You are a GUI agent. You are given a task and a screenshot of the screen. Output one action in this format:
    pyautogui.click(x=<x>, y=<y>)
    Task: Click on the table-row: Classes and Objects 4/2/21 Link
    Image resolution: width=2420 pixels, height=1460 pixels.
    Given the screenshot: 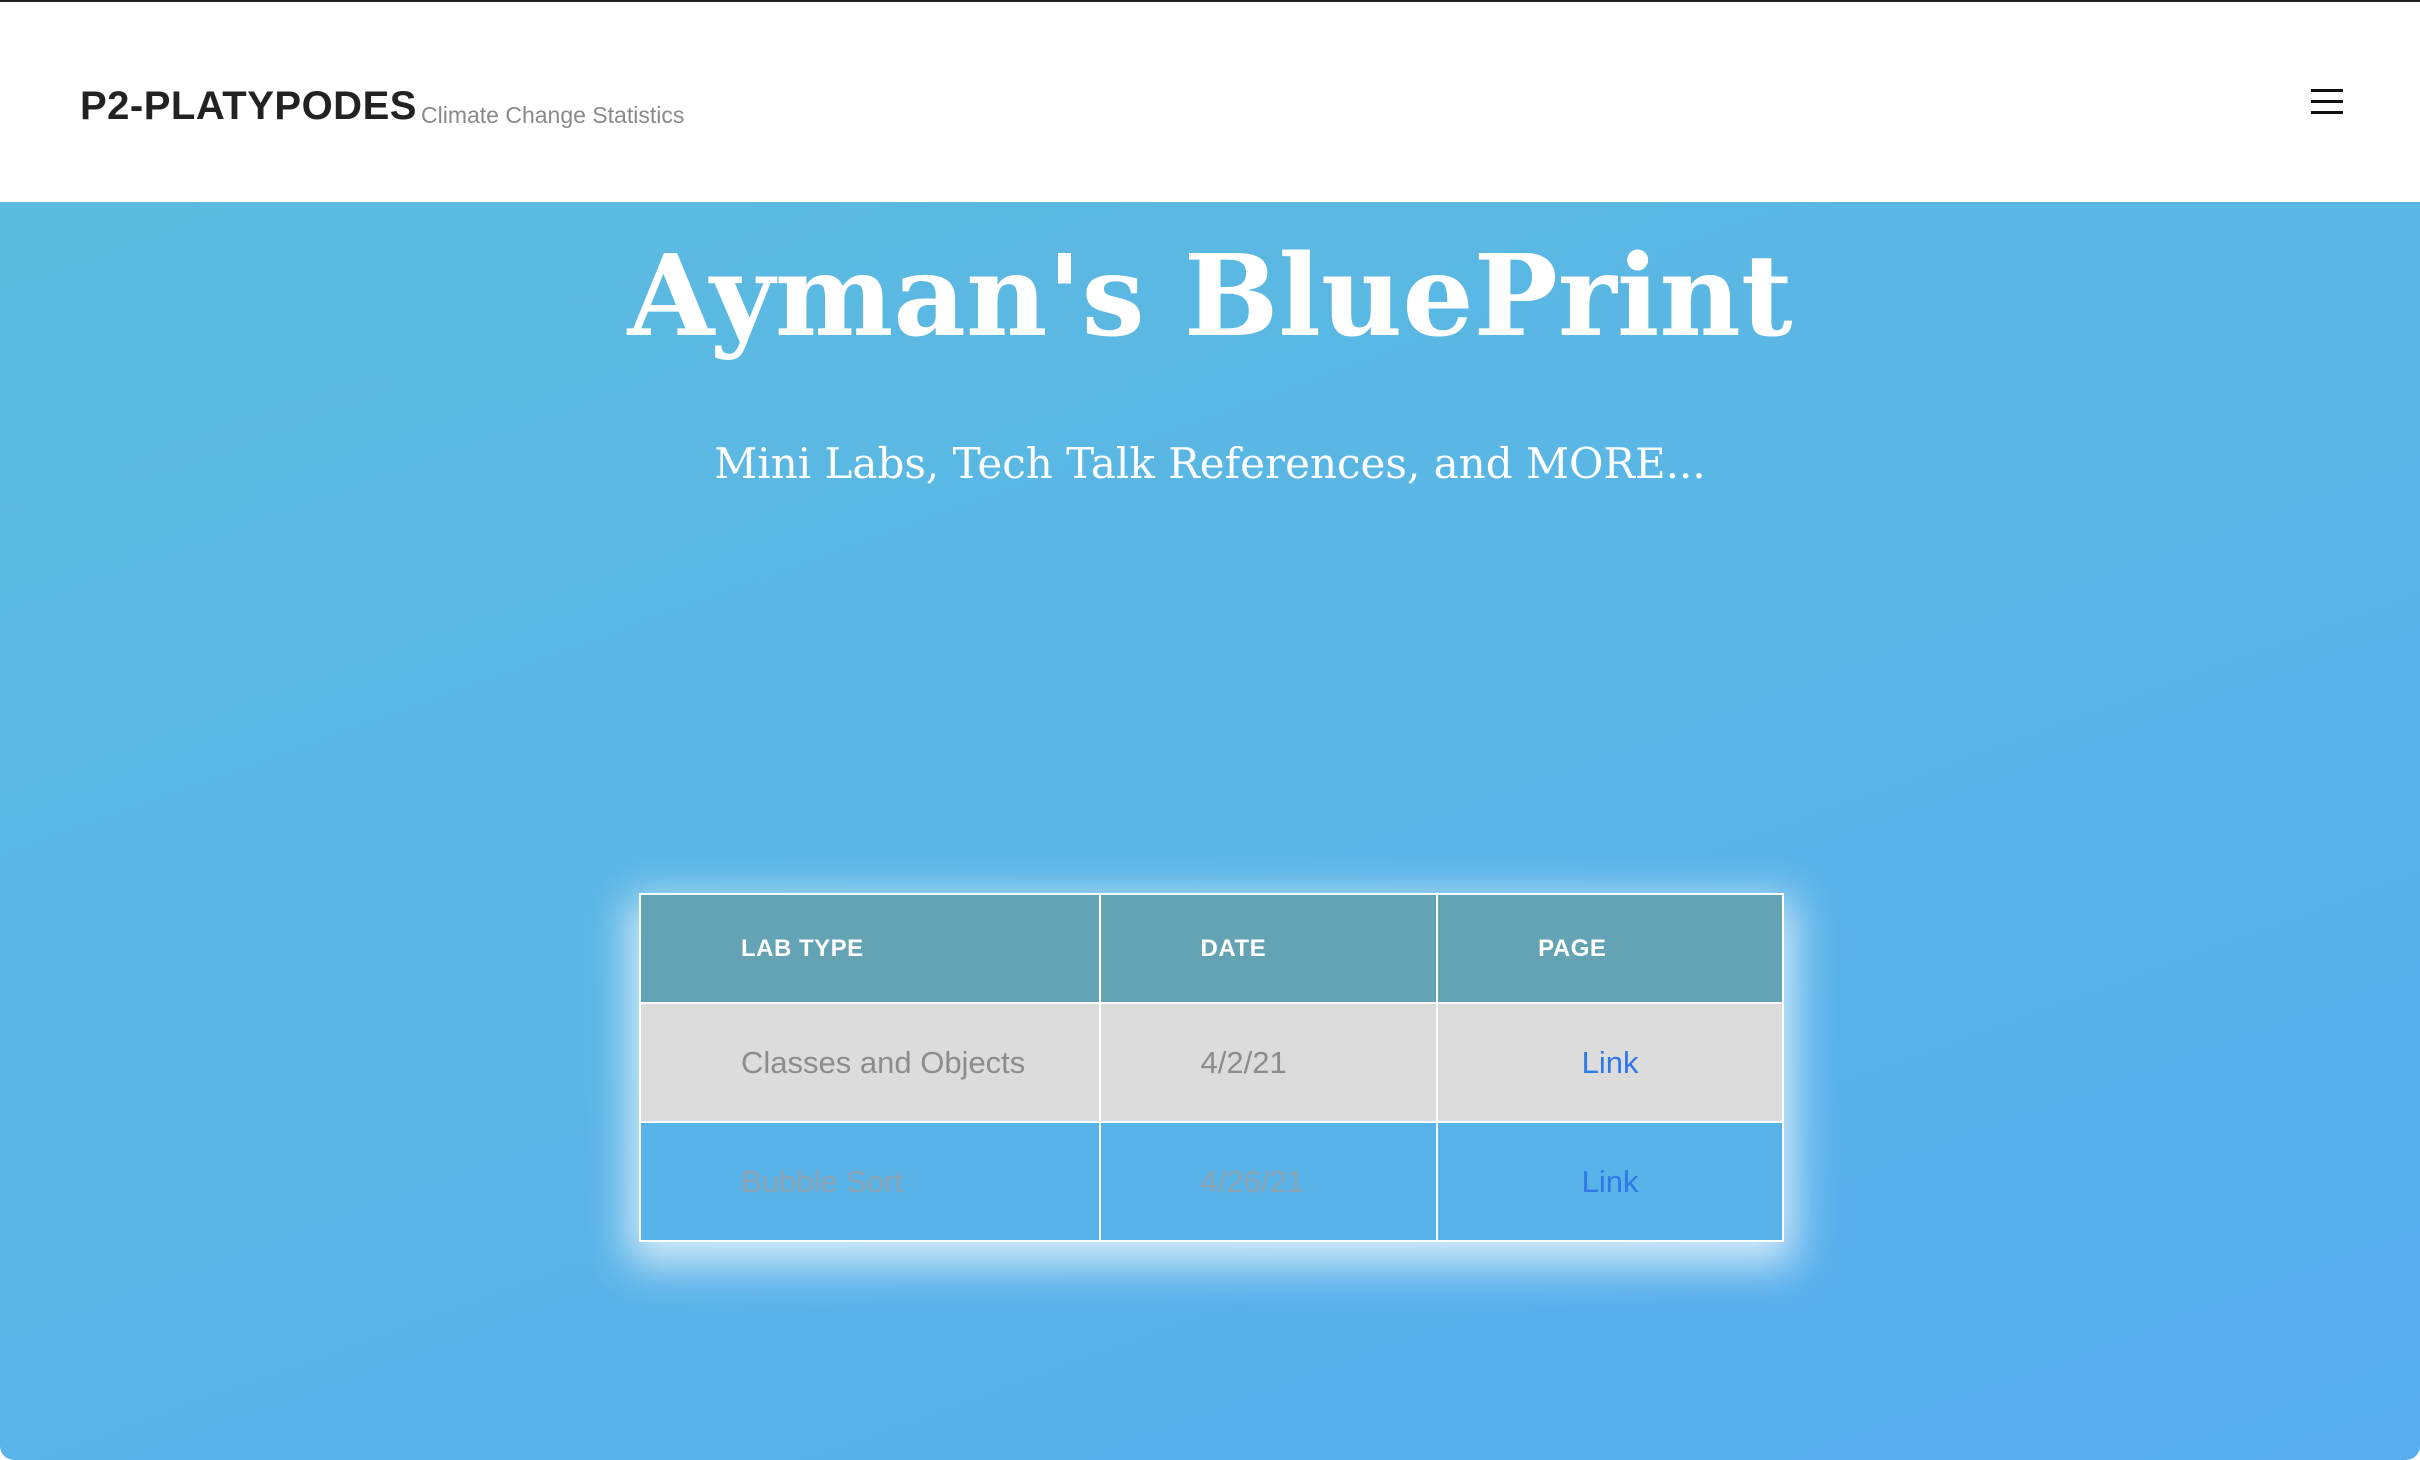 What is the action you would take?
    pyautogui.click(x=1211, y=1062)
    